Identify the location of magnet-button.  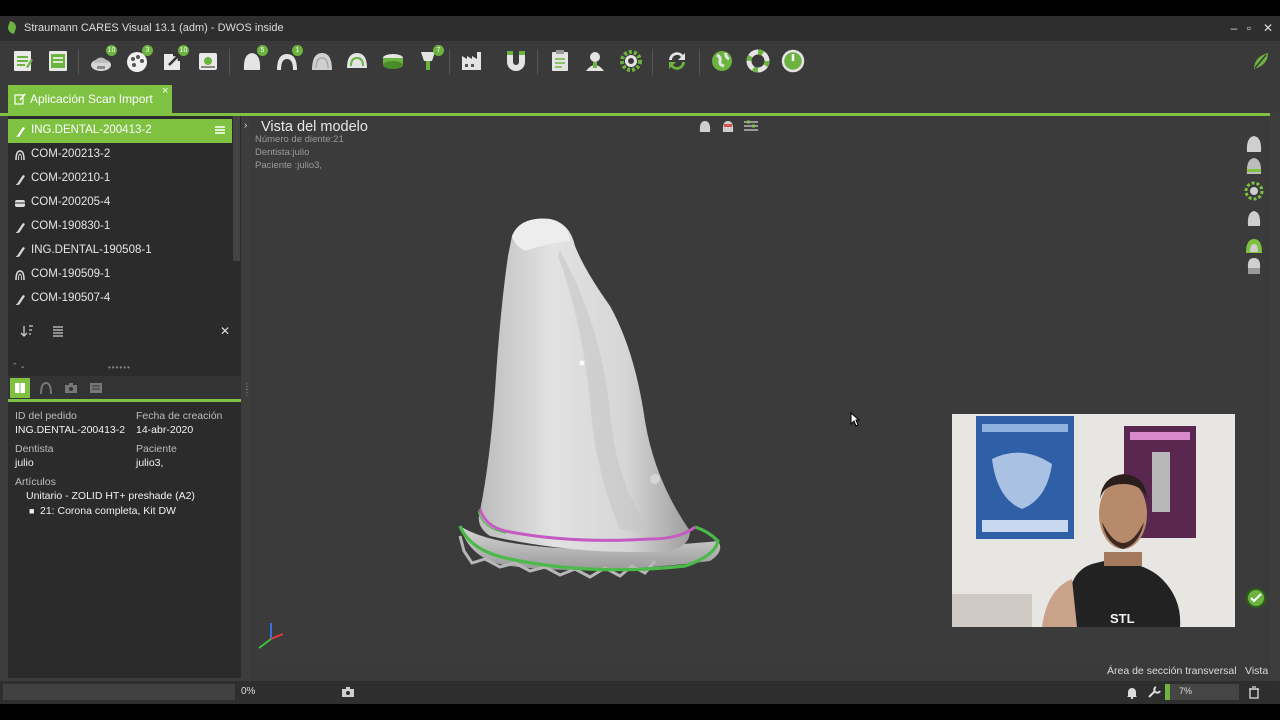
(516, 61).